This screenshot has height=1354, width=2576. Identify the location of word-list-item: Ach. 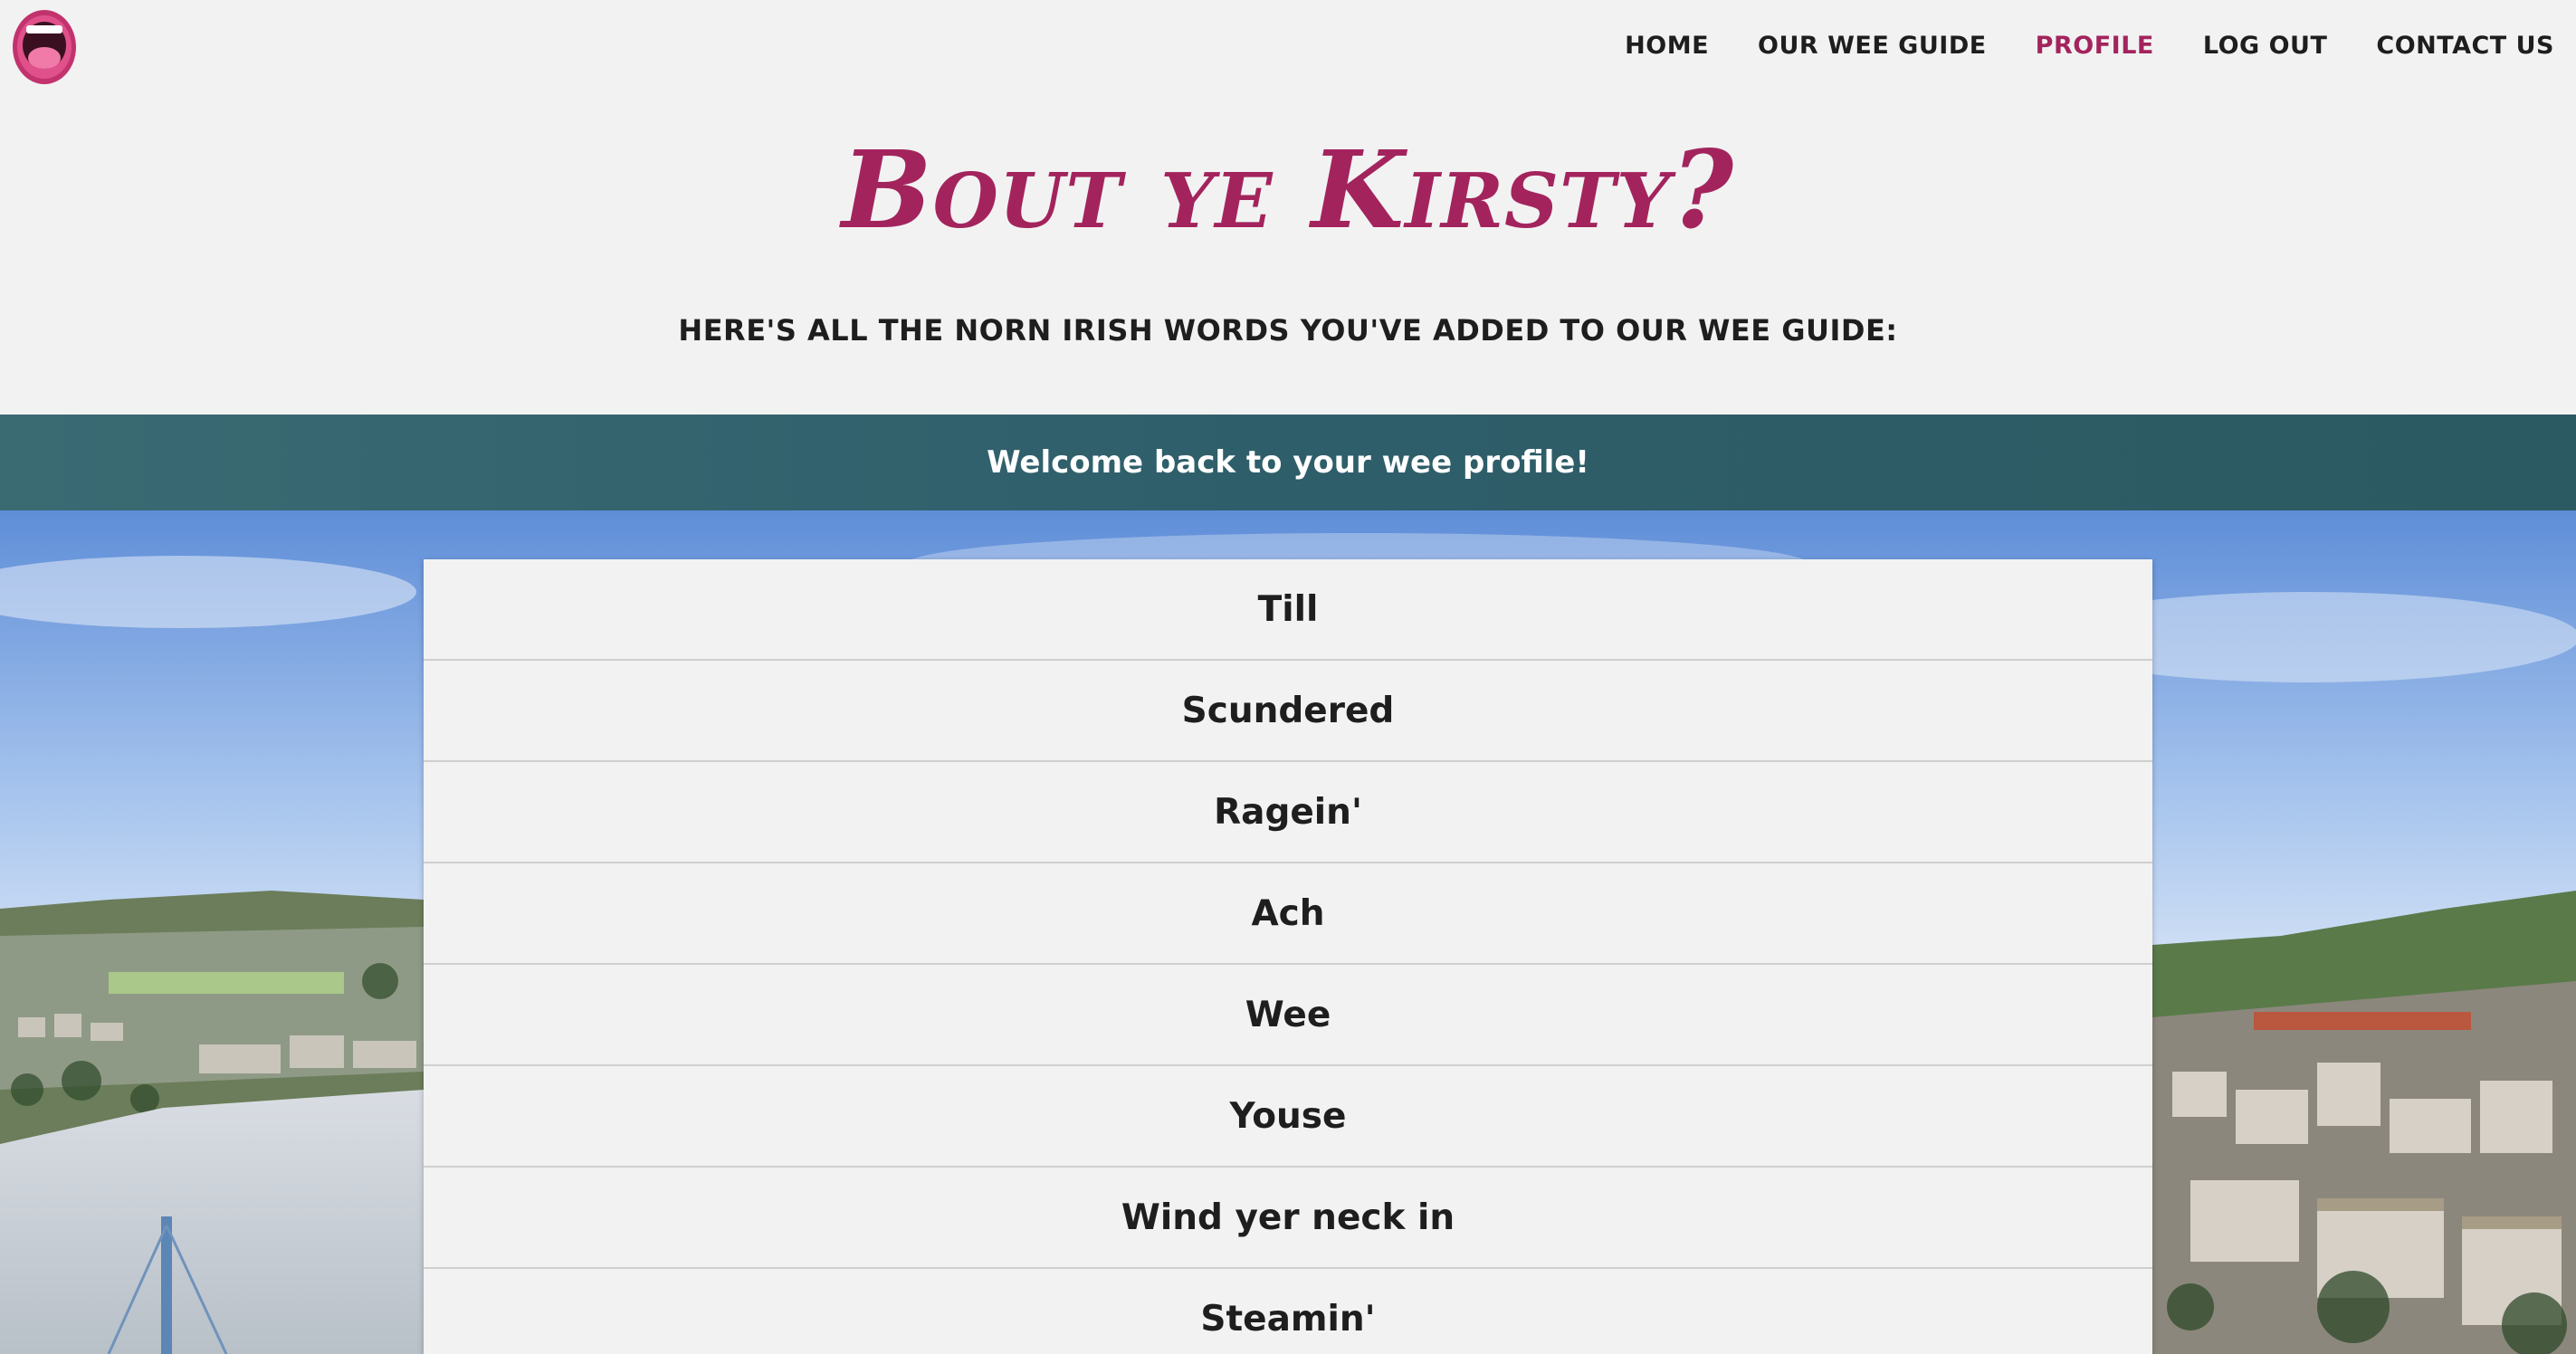
(1288, 914).